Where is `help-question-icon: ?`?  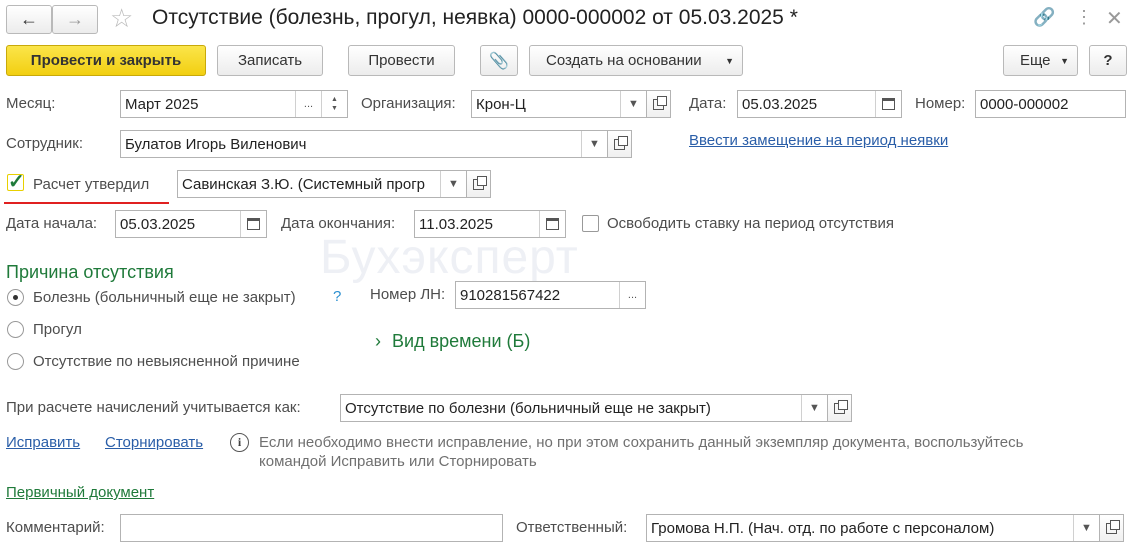 help-question-icon: ? is located at coordinates (337, 296).